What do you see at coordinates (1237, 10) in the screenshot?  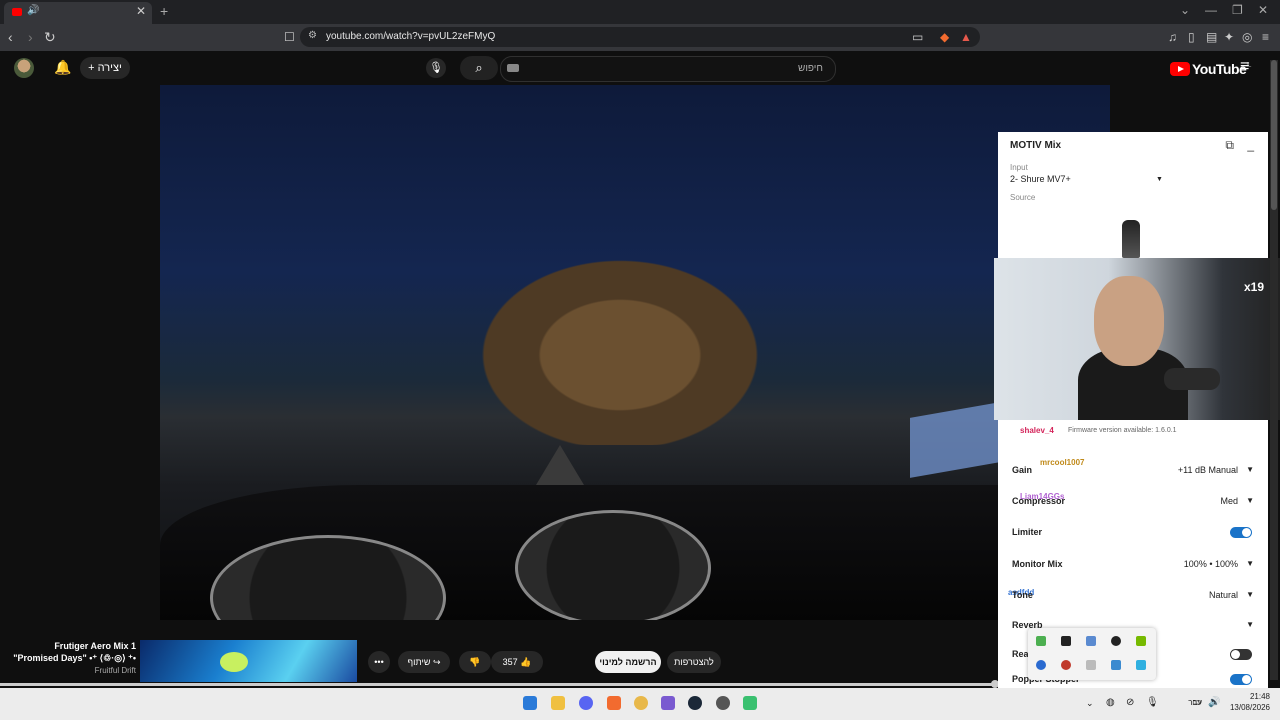 I see `restore-icon: ❐` at bounding box center [1237, 10].